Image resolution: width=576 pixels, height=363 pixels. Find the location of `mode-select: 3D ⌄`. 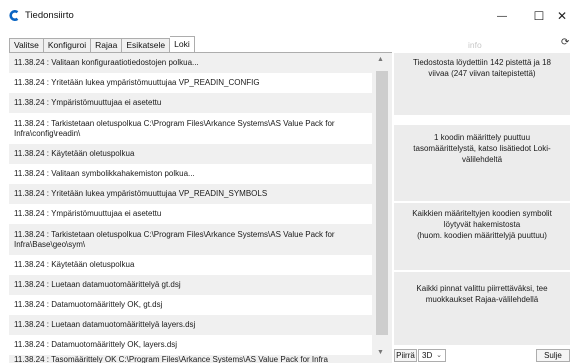

mode-select: 3D ⌄ is located at coordinates (432, 355).